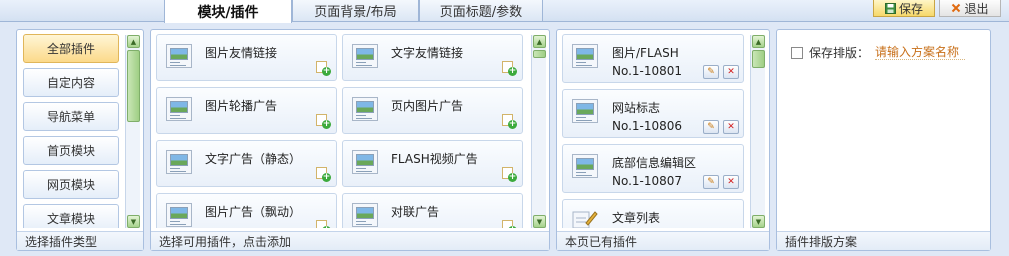 The image size is (1009, 256). I want to click on category-home-modules: 首页模块, so click(71, 150).